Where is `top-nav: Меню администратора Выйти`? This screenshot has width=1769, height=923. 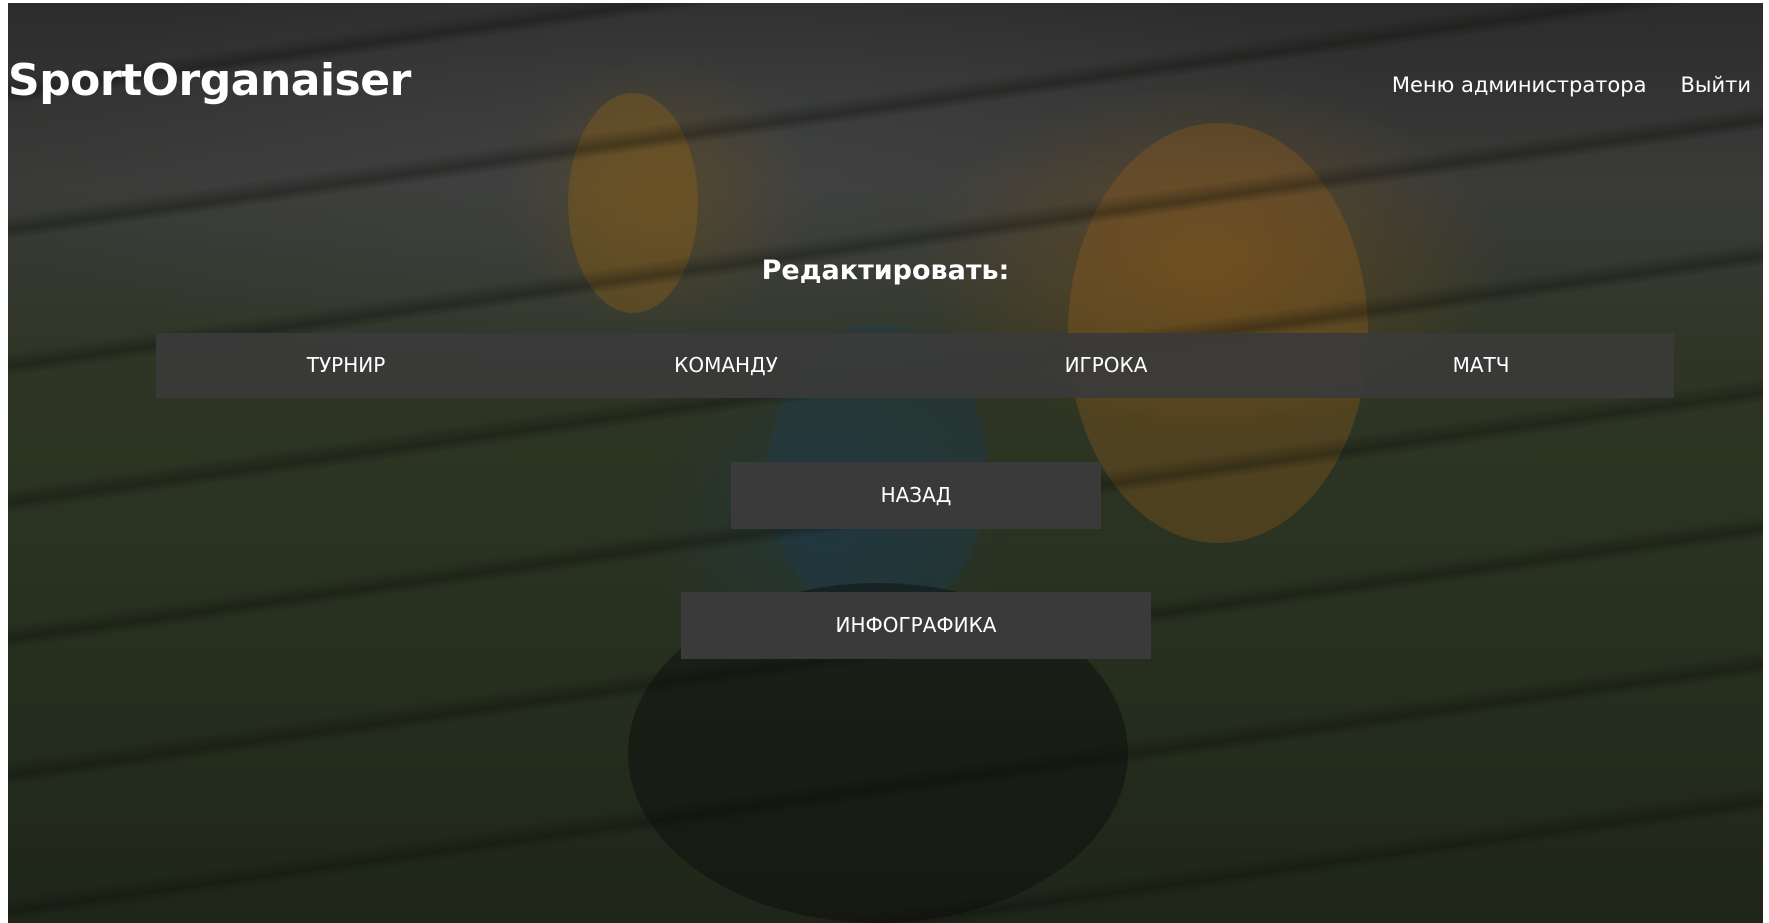
top-nav: Меню администратора Выйти is located at coordinates (1571, 85).